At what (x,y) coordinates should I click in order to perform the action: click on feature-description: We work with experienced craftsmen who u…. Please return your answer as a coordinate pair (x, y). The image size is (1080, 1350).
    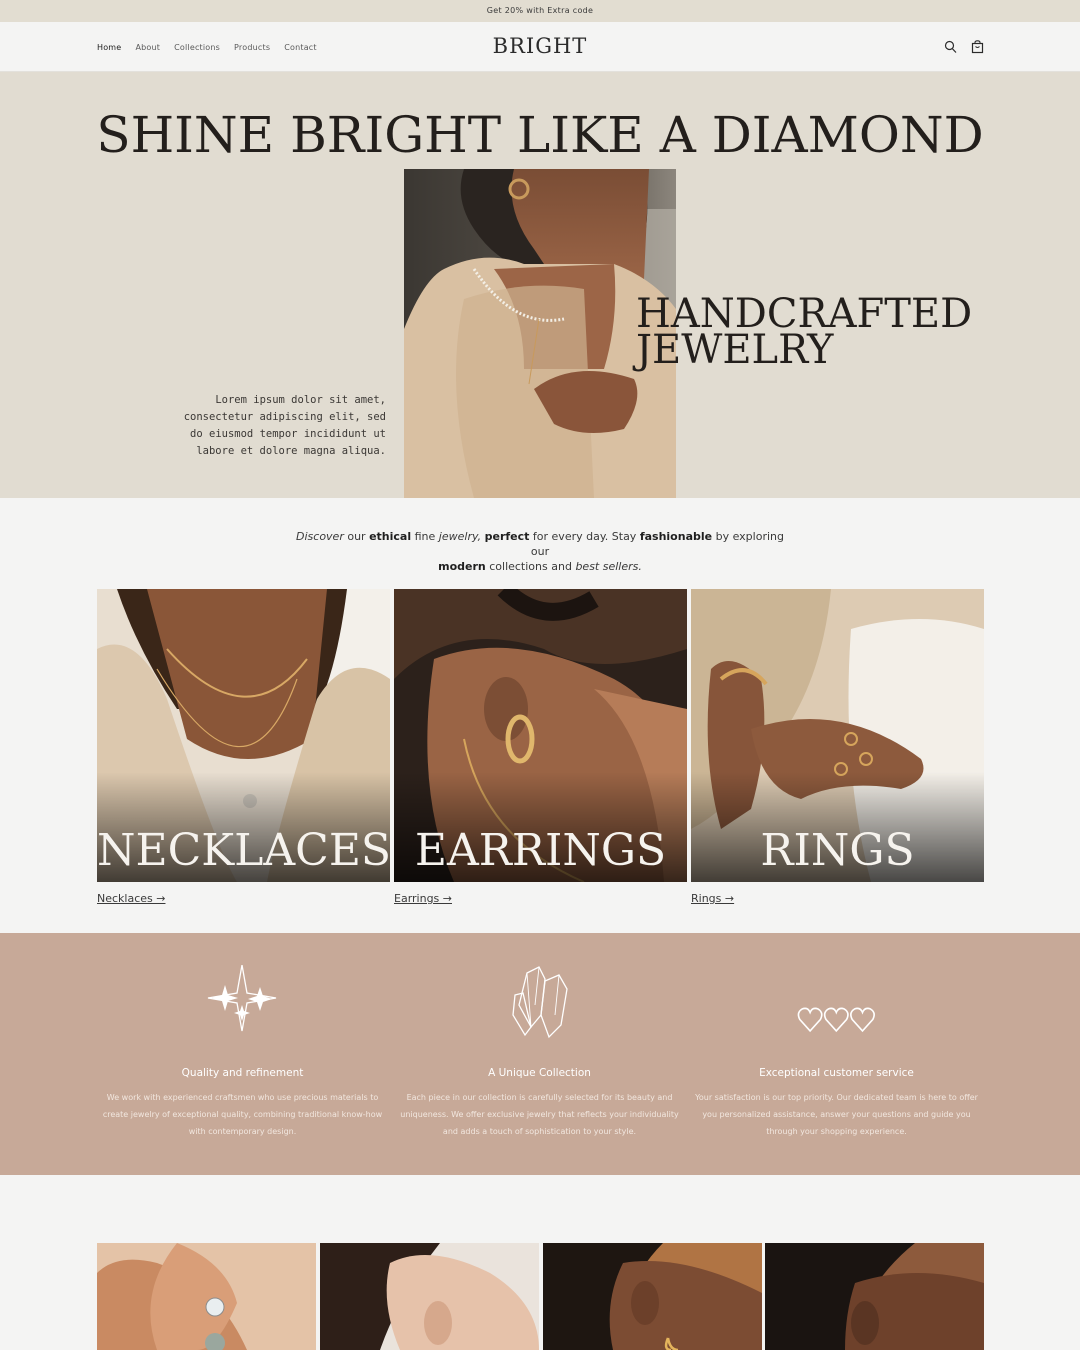
    Looking at the image, I should click on (242, 1114).